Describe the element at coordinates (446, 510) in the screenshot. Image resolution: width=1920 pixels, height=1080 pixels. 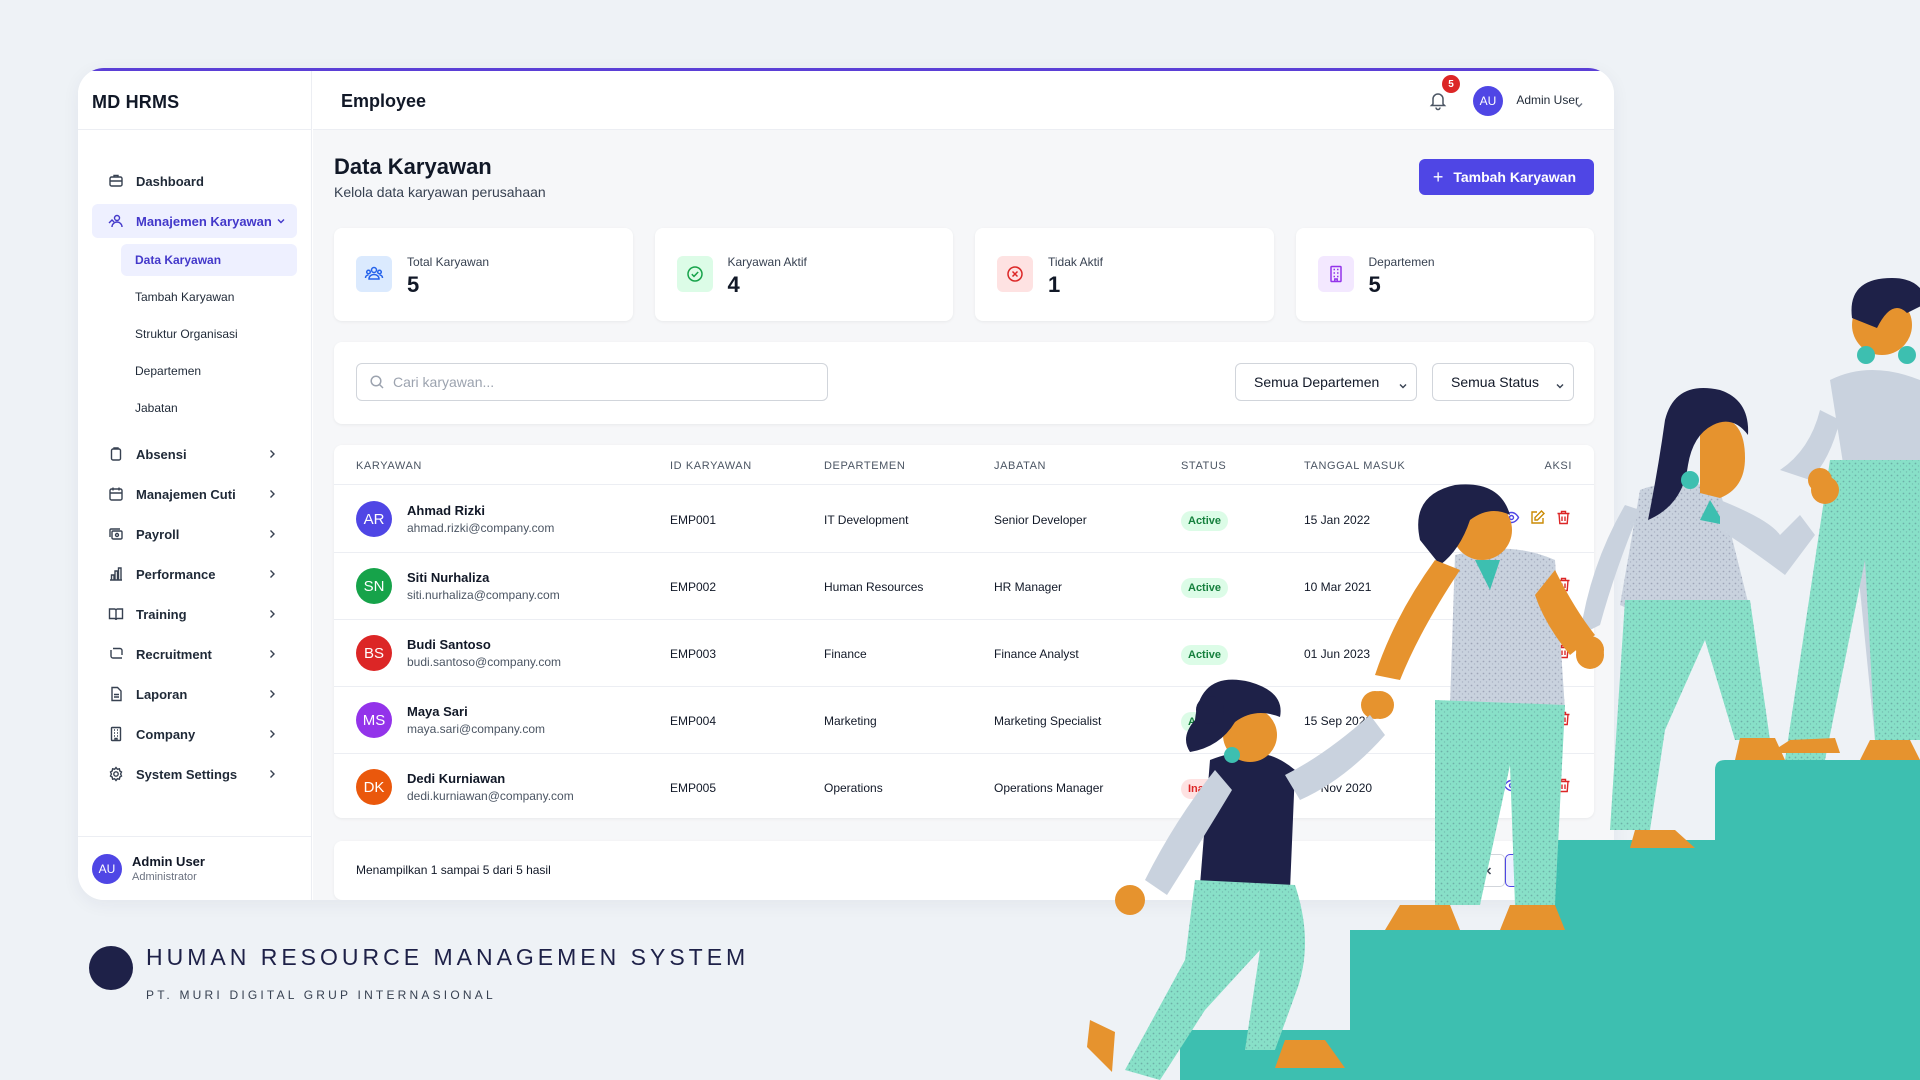
I see `employee-name: Ahmad Rizki` at that location.